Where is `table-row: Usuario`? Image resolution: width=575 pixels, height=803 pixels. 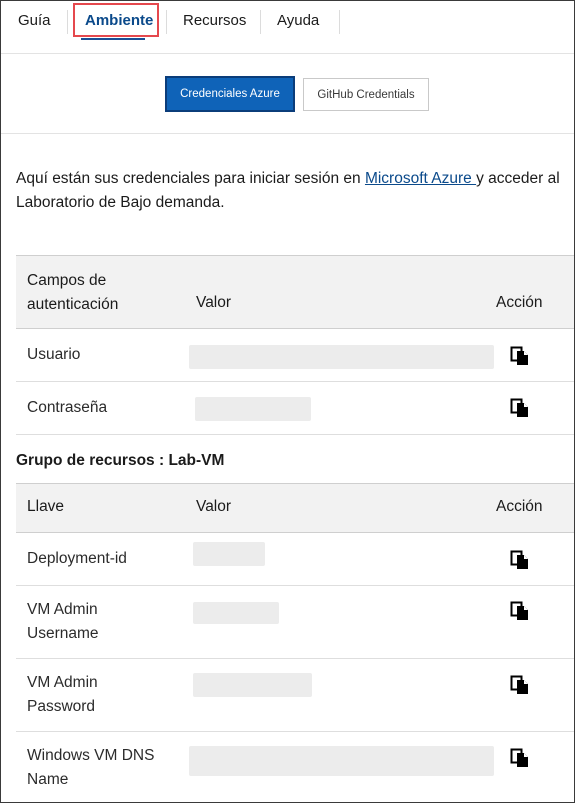 table-row: Usuario is located at coordinates (295, 355).